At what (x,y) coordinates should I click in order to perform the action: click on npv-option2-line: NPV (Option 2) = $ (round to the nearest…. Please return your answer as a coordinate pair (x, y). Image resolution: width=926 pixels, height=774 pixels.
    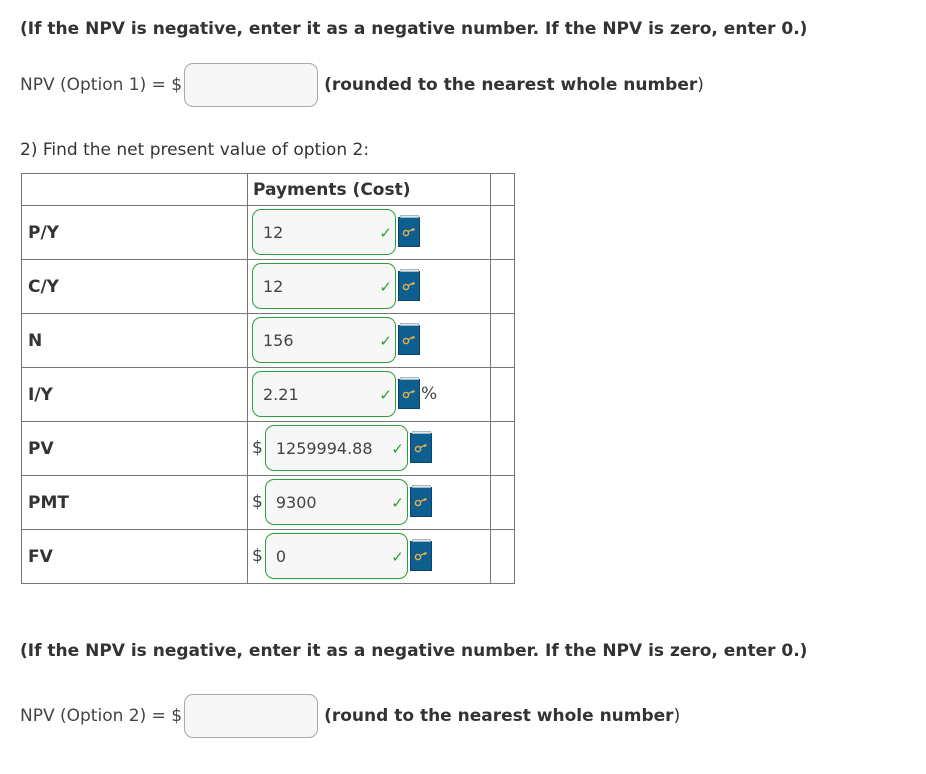
    Looking at the image, I should click on (350, 716).